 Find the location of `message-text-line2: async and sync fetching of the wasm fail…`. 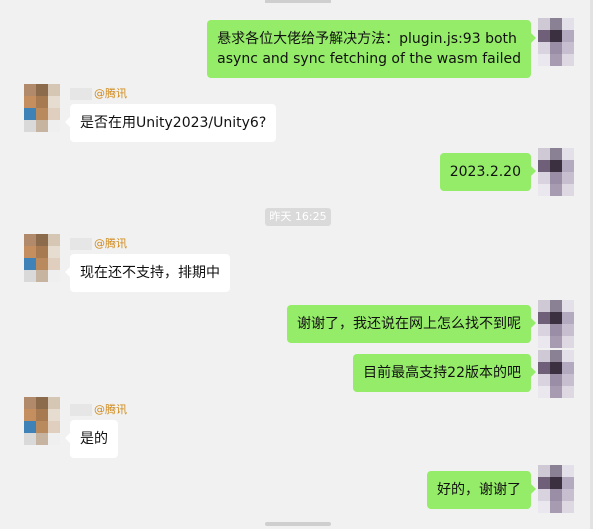

message-text-line2: async and sync fetching of the wasm fail… is located at coordinates (369, 59).